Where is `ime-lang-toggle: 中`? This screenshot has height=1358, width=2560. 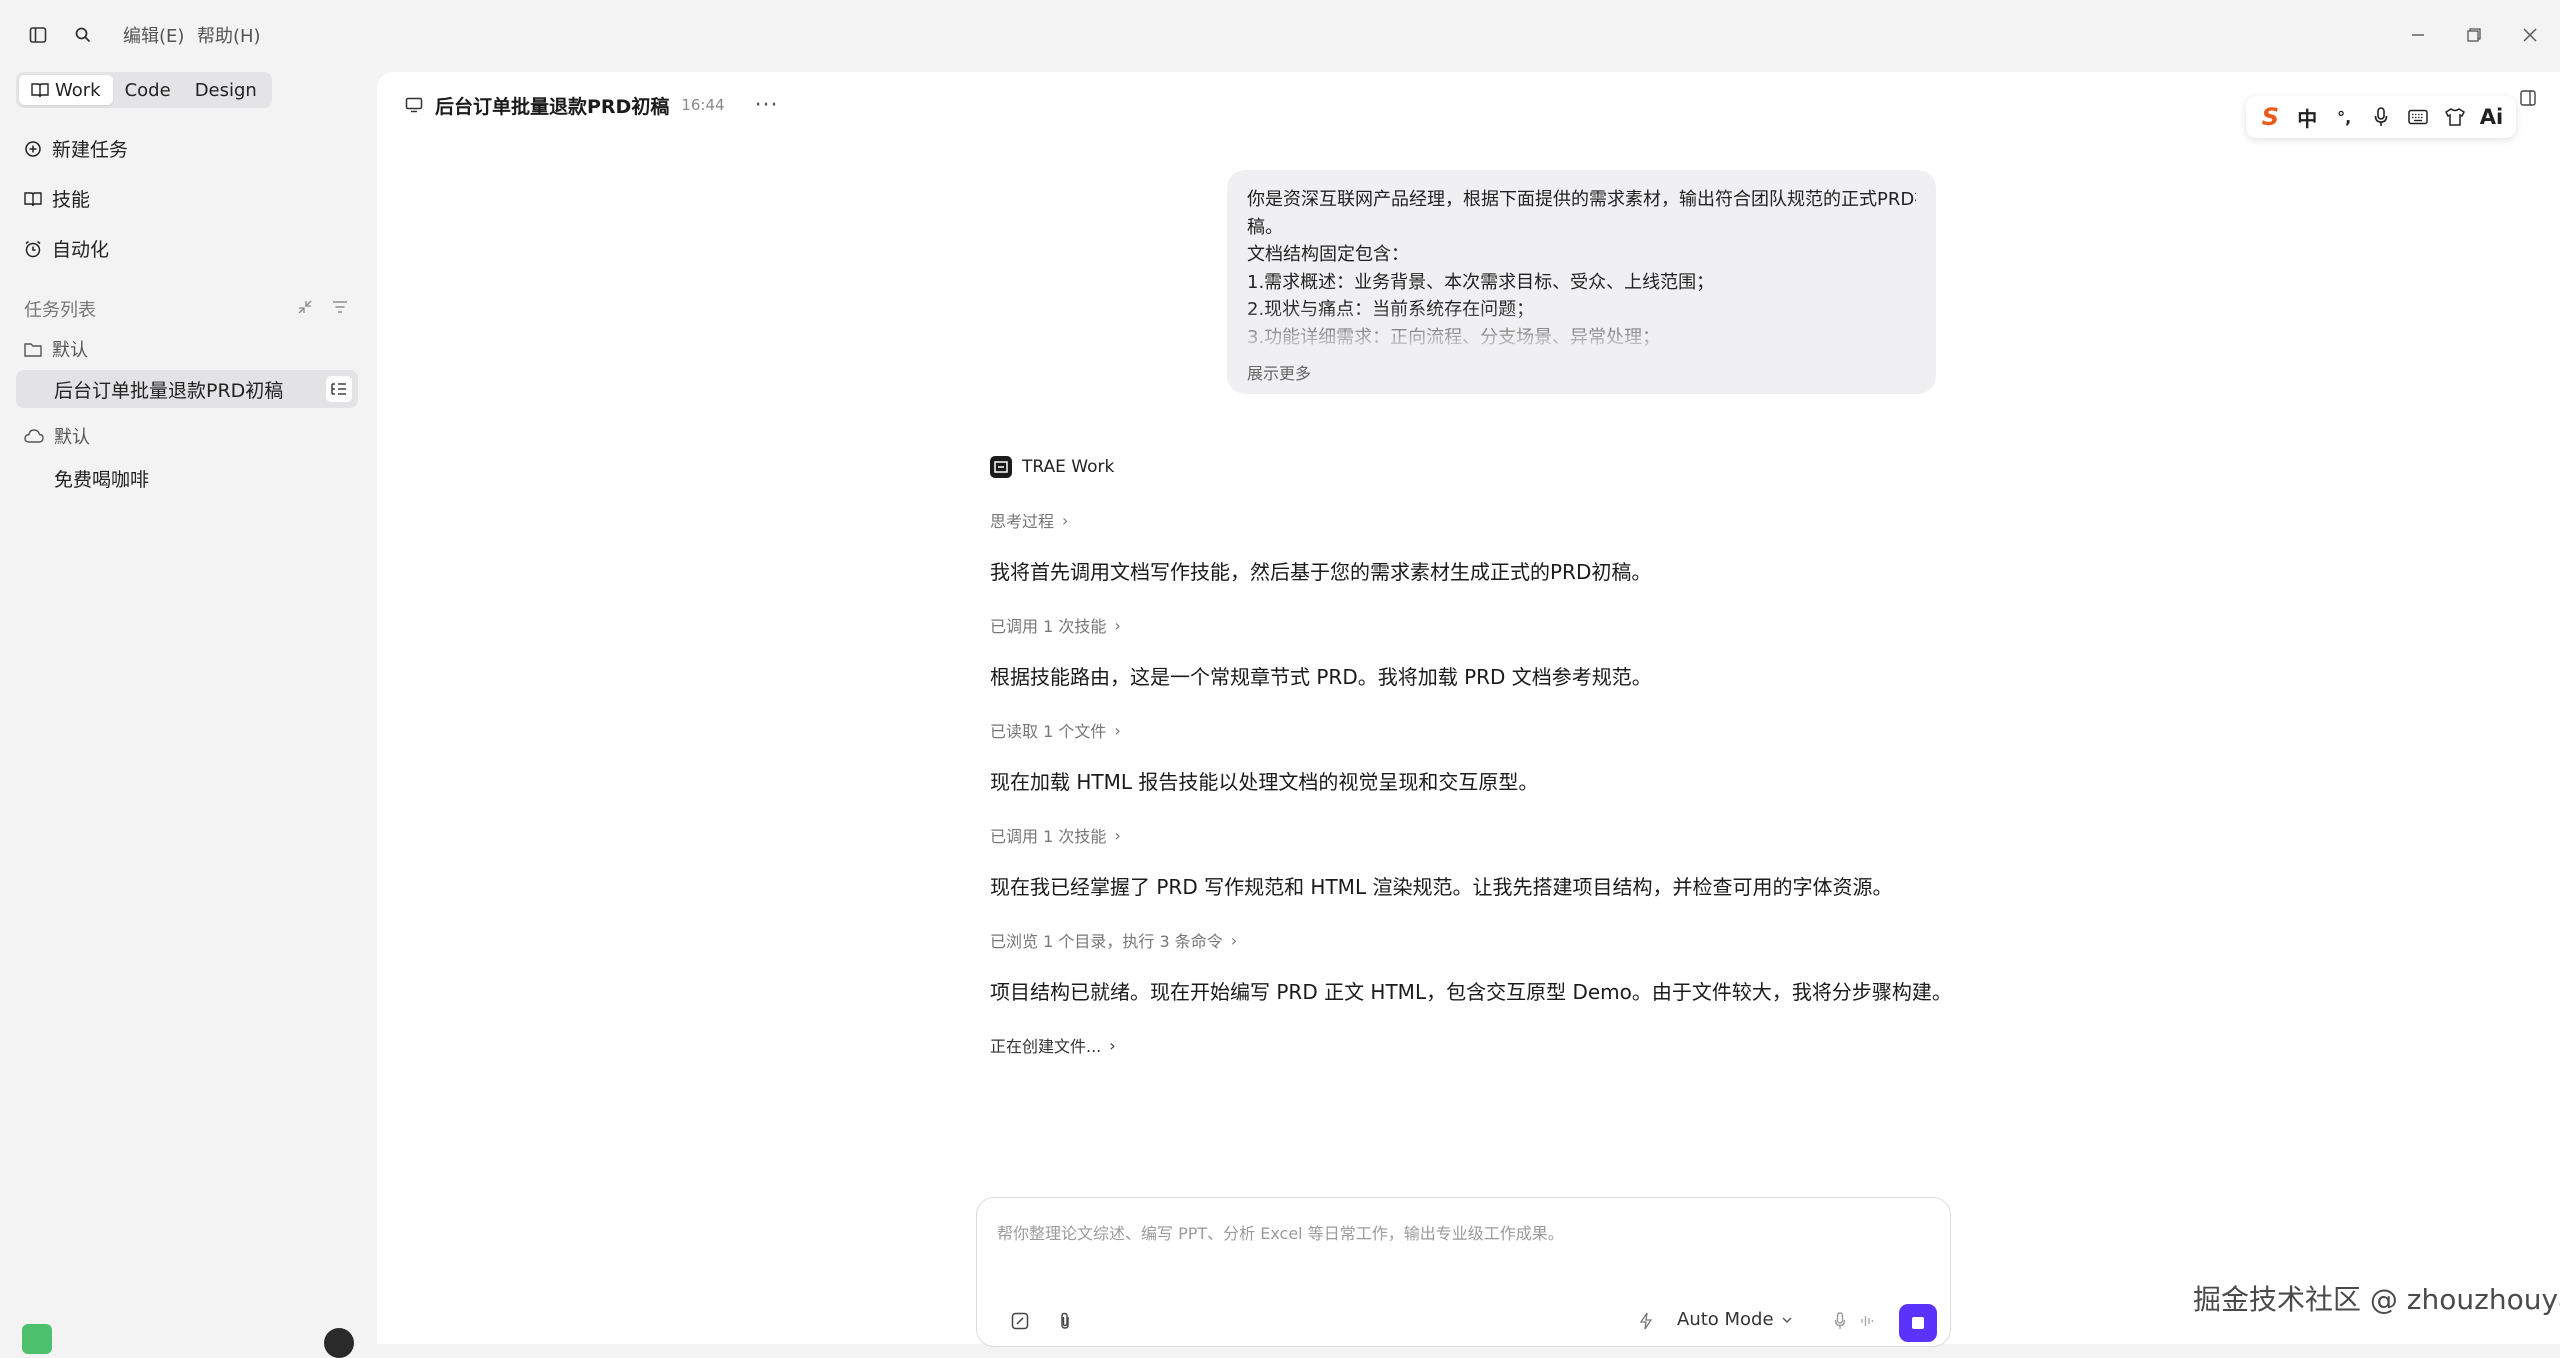 ime-lang-toggle: 中 is located at coordinates (2307, 117).